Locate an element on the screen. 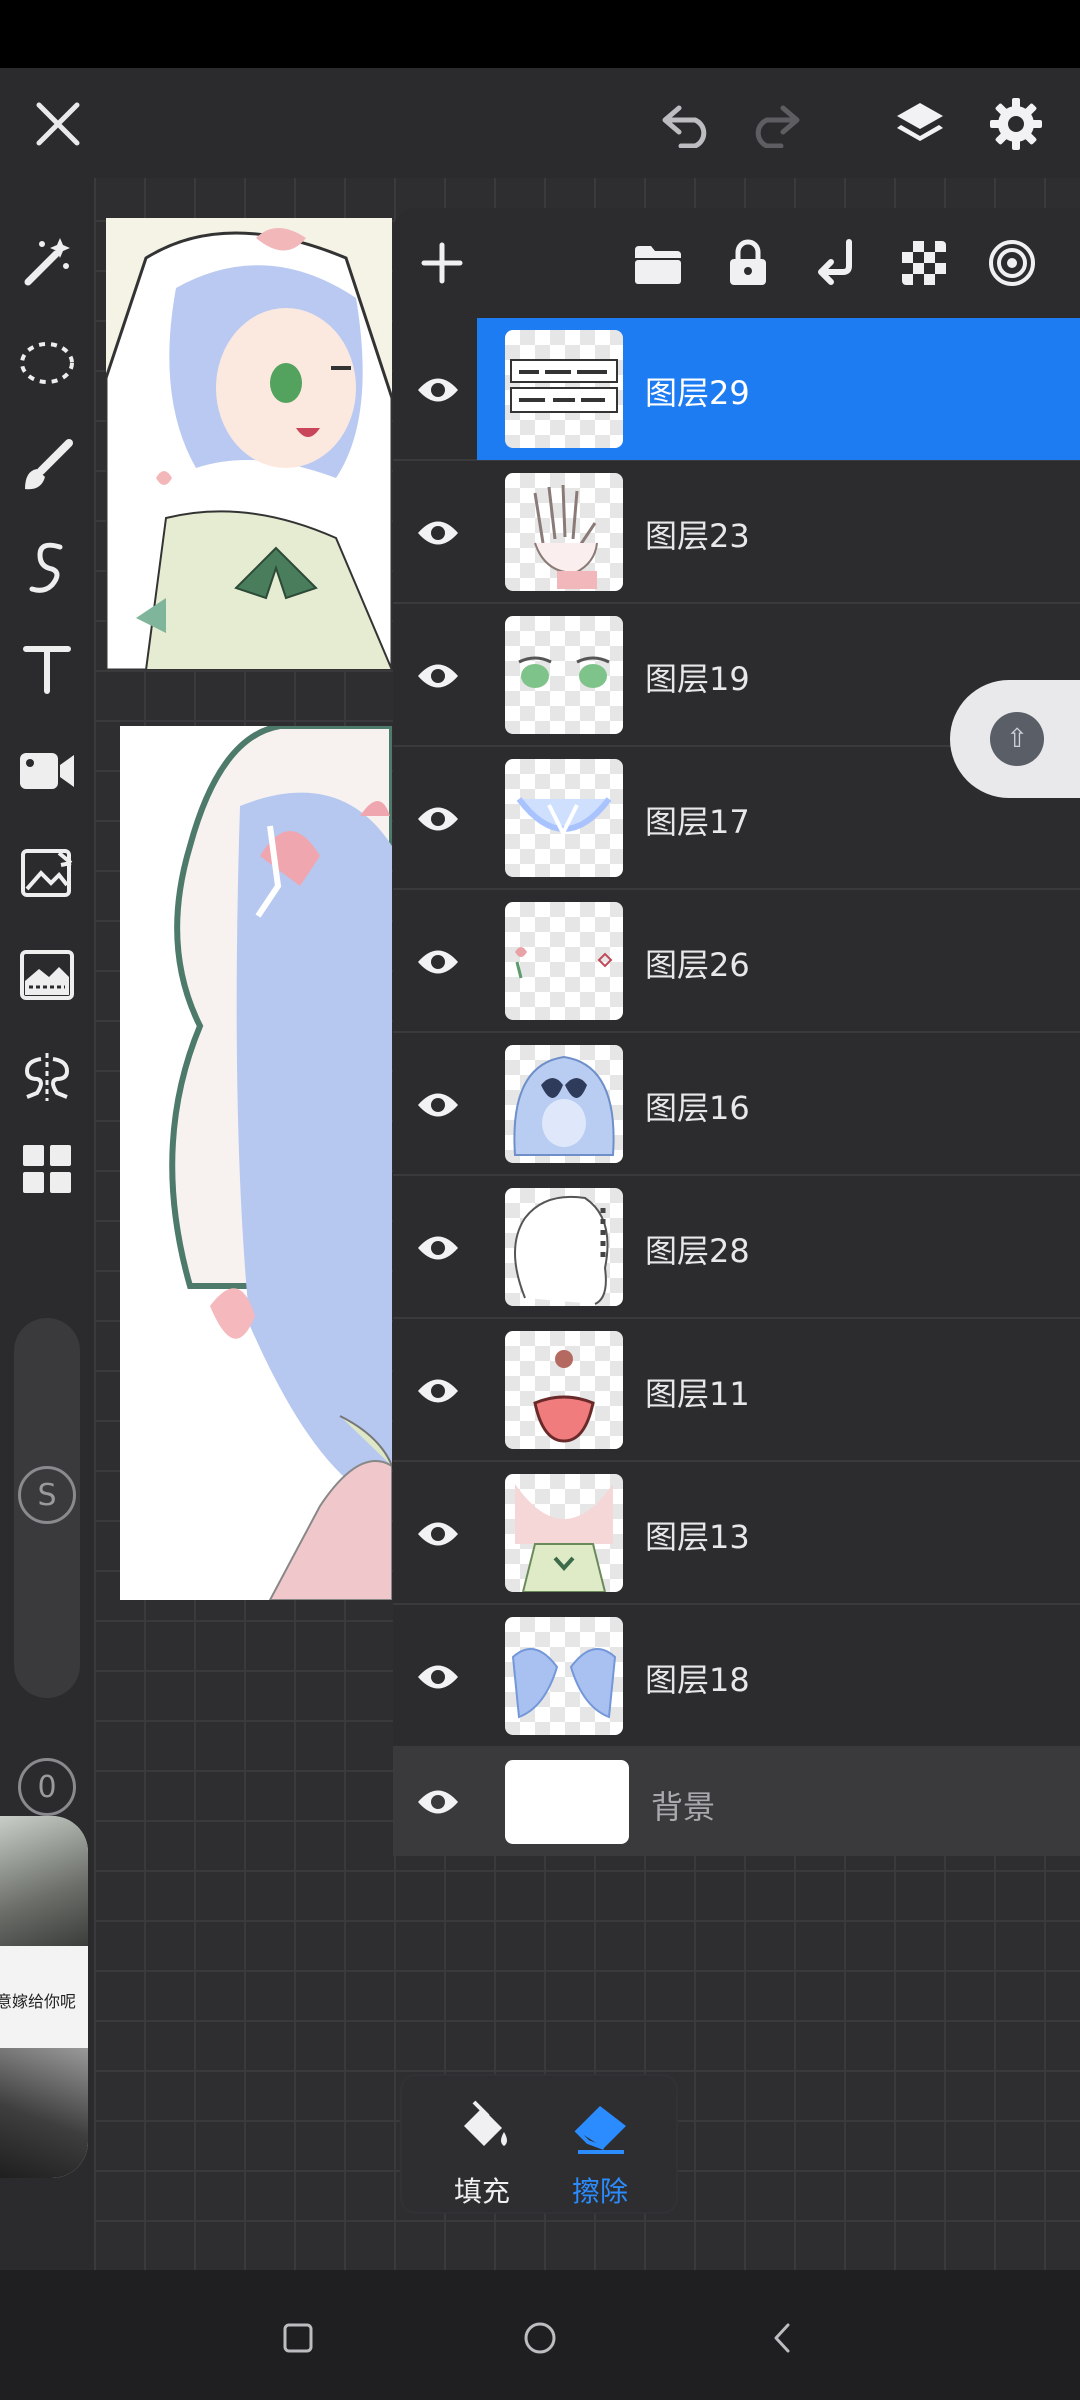  video-thumbnail-bottom is located at coordinates (44, 2113).